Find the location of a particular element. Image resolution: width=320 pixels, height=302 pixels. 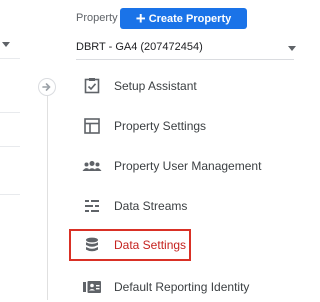

create-property-button: + Create Property is located at coordinates (183, 18).